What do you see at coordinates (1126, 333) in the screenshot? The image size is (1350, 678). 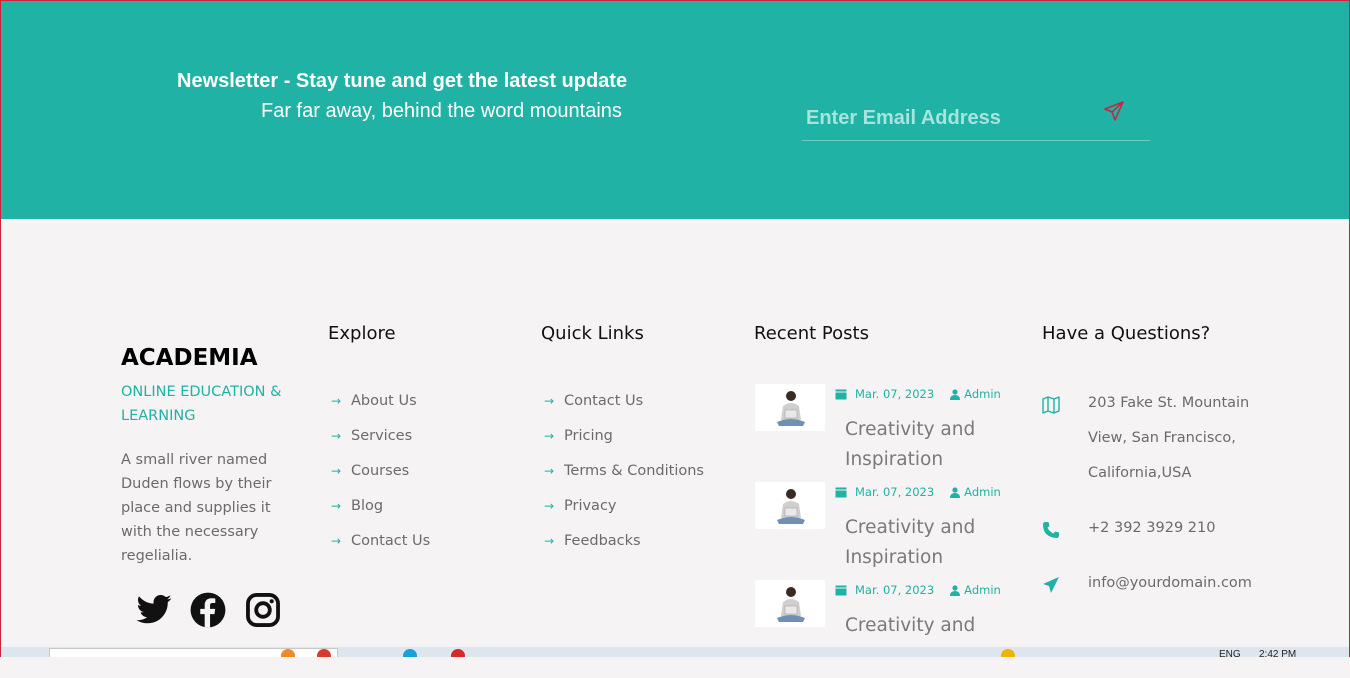 I see `contact-heading: Have a Questions?` at bounding box center [1126, 333].